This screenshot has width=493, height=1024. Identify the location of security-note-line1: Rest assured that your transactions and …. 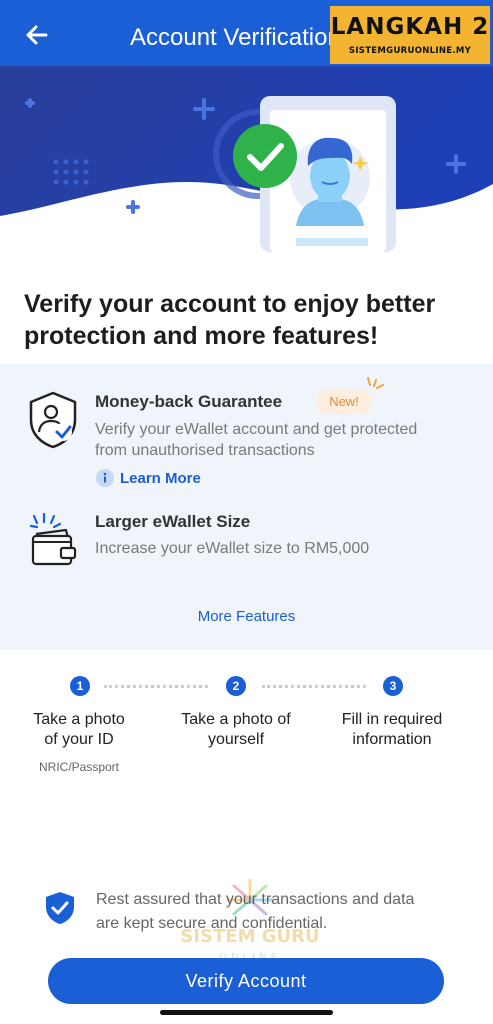
(255, 899).